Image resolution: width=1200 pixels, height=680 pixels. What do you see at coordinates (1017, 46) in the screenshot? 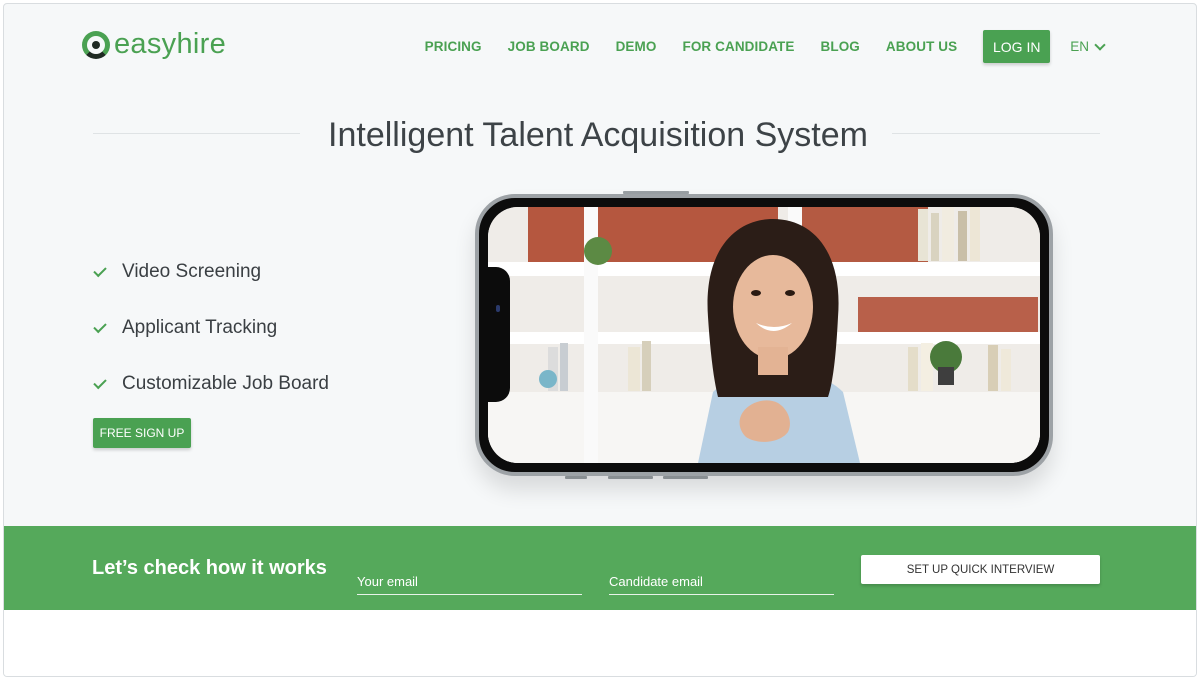
I see `login-button: LOG IN` at bounding box center [1017, 46].